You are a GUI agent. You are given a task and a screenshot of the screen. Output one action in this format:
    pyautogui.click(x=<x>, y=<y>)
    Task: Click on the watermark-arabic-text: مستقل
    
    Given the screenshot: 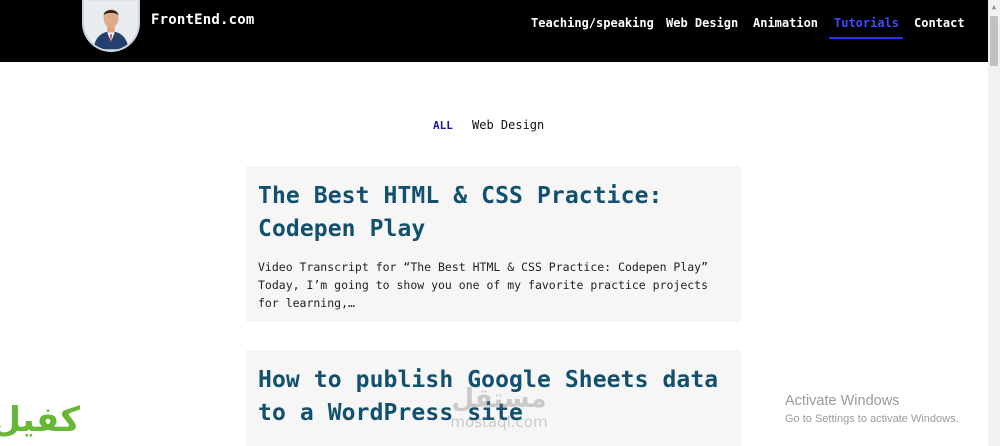 What is the action you would take?
    pyautogui.click(x=499, y=399)
    